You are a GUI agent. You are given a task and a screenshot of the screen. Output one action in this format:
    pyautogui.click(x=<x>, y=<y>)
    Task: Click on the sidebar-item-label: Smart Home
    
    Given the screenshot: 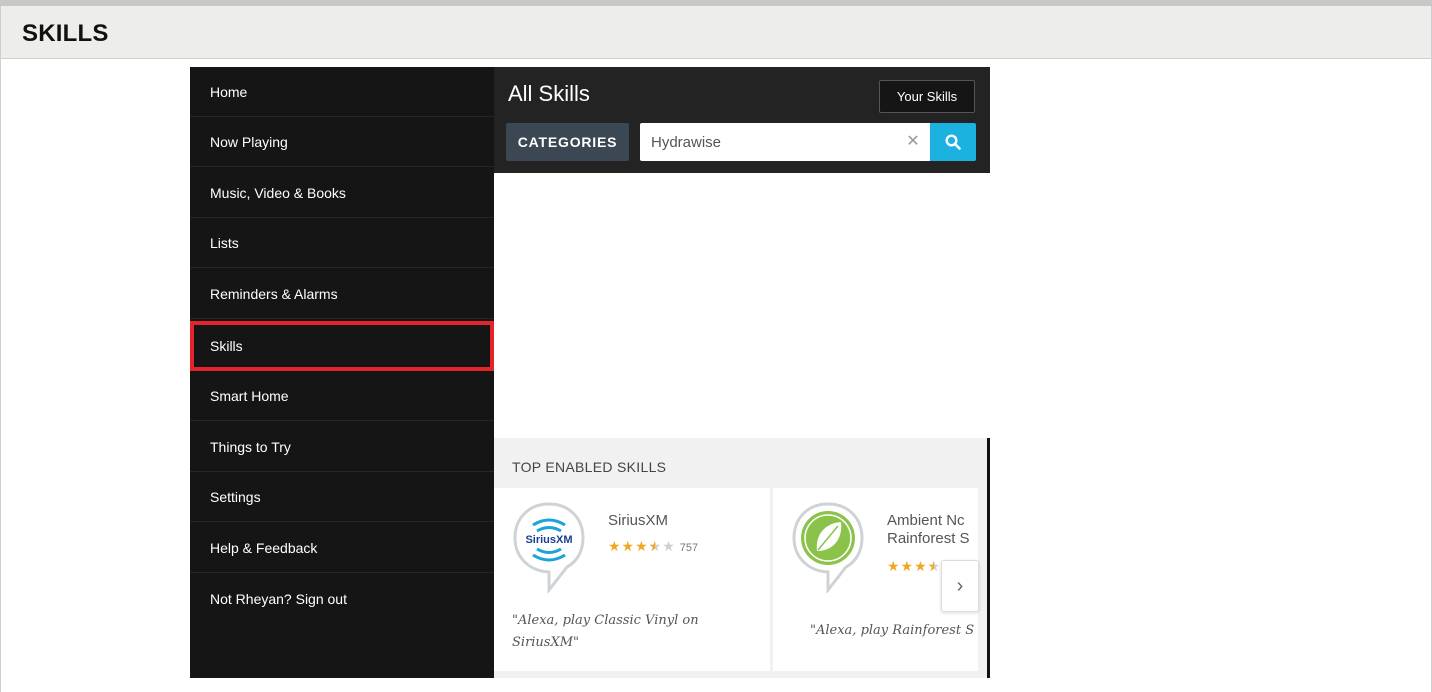 What is the action you would take?
    pyautogui.click(x=249, y=396)
    